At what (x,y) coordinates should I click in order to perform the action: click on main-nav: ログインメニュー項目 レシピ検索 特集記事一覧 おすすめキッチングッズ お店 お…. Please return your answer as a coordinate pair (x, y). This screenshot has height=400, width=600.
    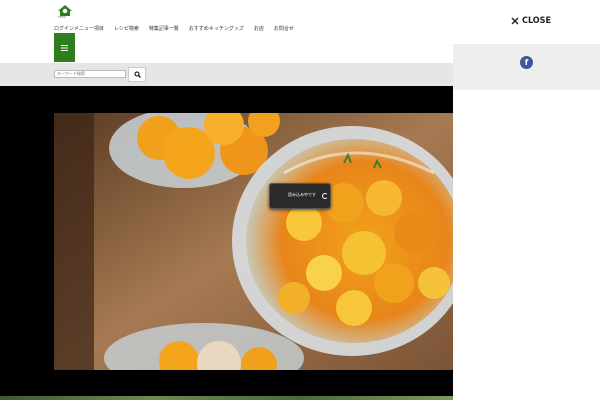
    Looking at the image, I should click on (174, 28).